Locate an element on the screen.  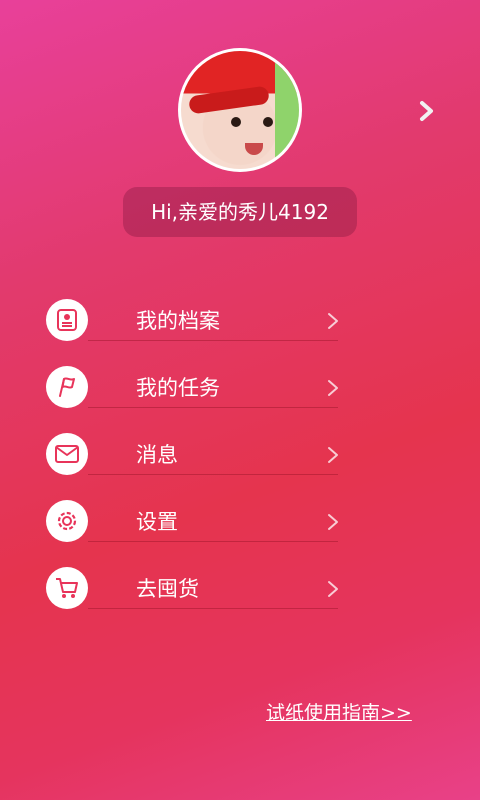
menu-label: 去囤货 is located at coordinates (167, 589).